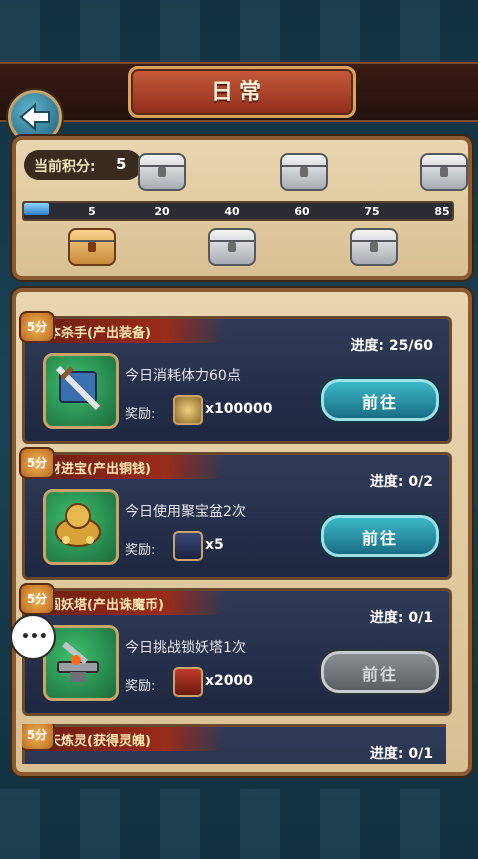 The image size is (478, 859). What do you see at coordinates (188, 410) in the screenshot?
I see `coin-icon` at bounding box center [188, 410].